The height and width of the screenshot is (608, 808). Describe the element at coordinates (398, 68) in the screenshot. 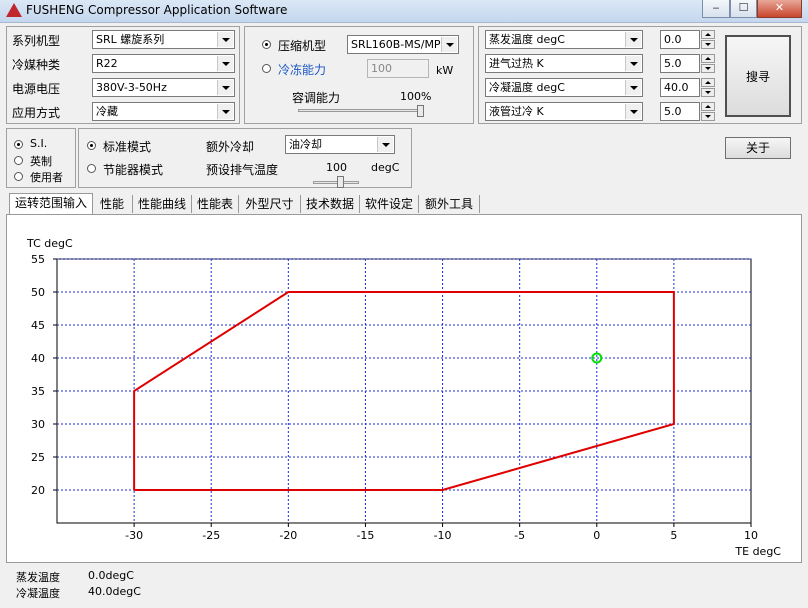

I see `capacity-input: 100` at that location.